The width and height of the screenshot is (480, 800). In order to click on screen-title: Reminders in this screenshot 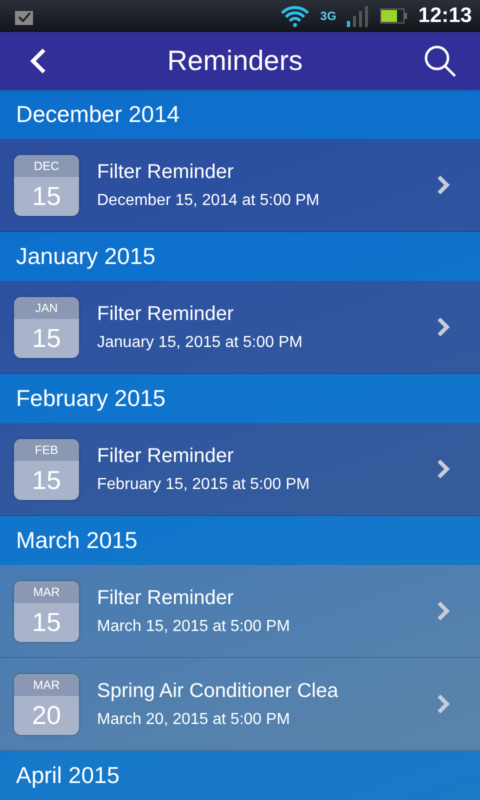, I will do `click(235, 61)`.